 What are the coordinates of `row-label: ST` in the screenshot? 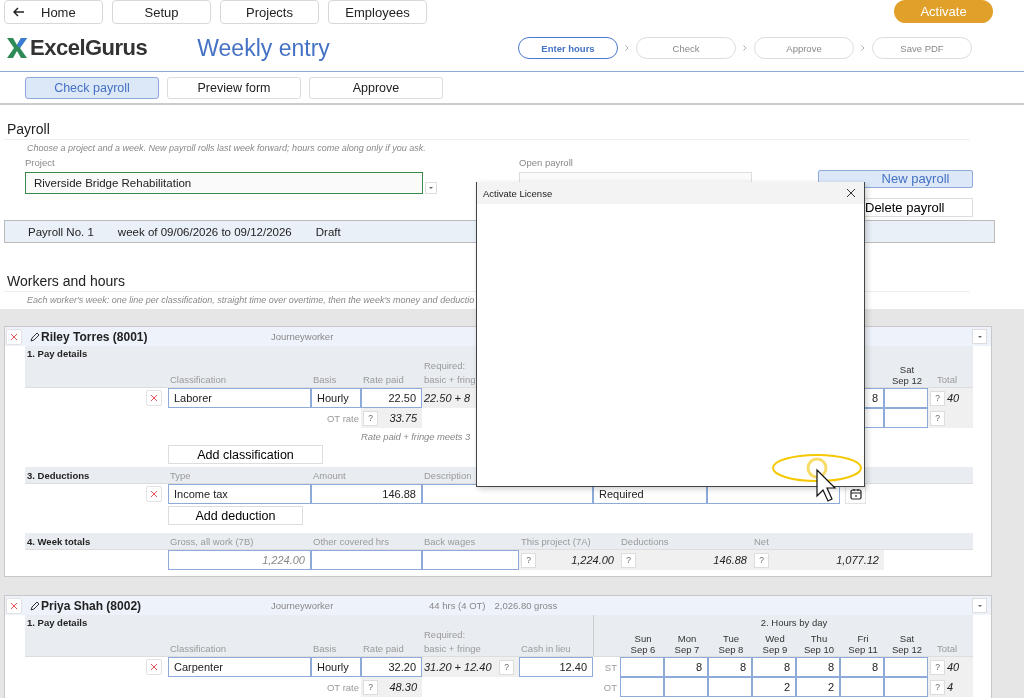 It's located at (610, 667).